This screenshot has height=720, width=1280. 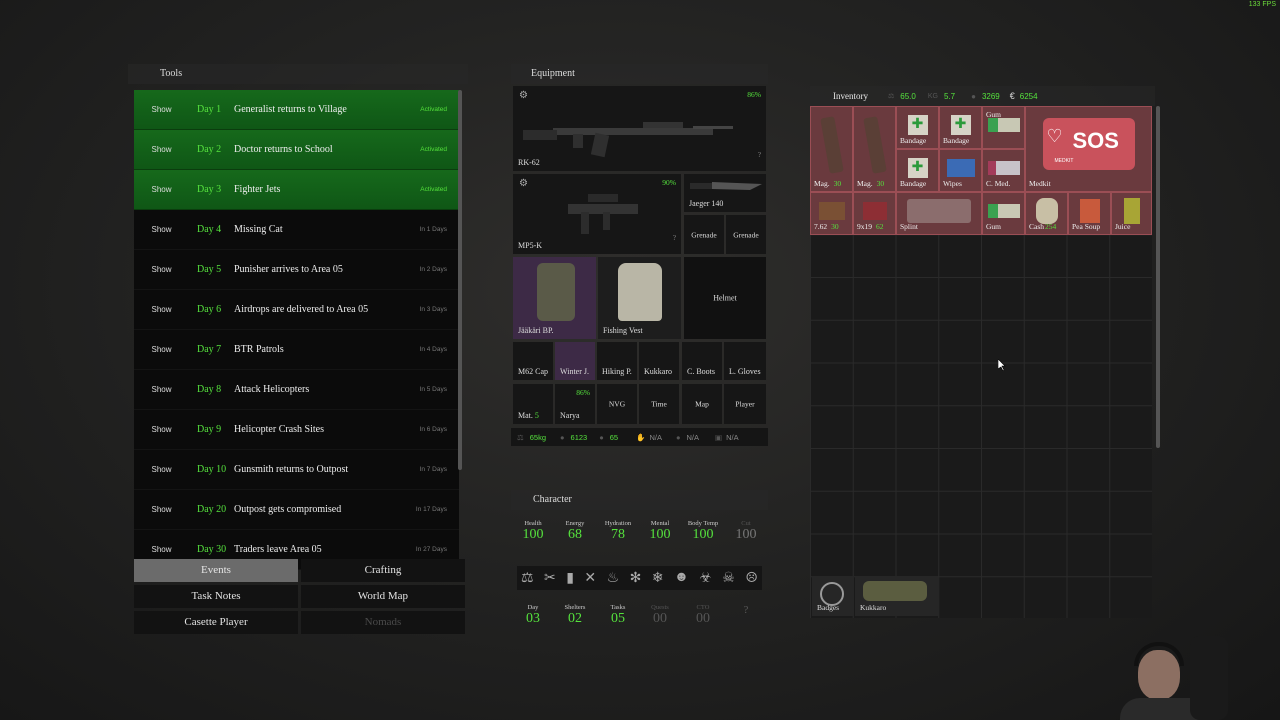 I want to click on stat-mental: Mental 100, so click(x=660, y=531).